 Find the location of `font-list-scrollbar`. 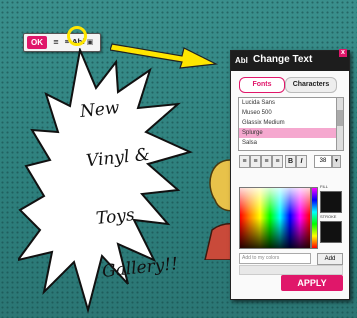

font-list-scrollbar is located at coordinates (340, 124).